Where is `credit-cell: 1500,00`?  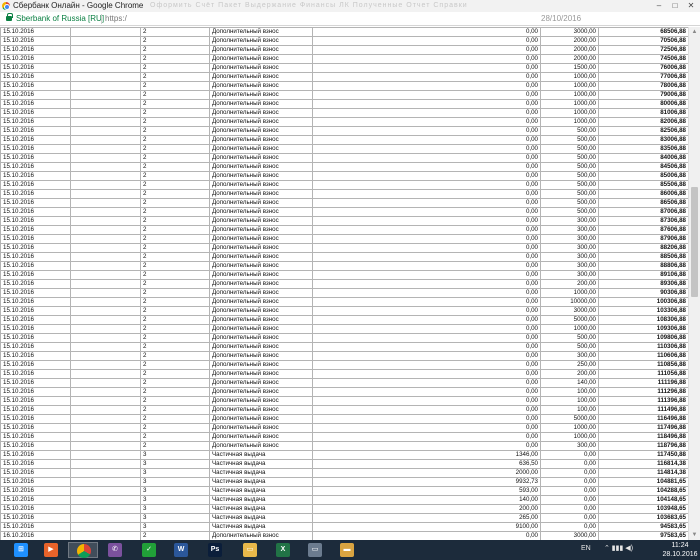 credit-cell: 1500,00 is located at coordinates (569, 68).